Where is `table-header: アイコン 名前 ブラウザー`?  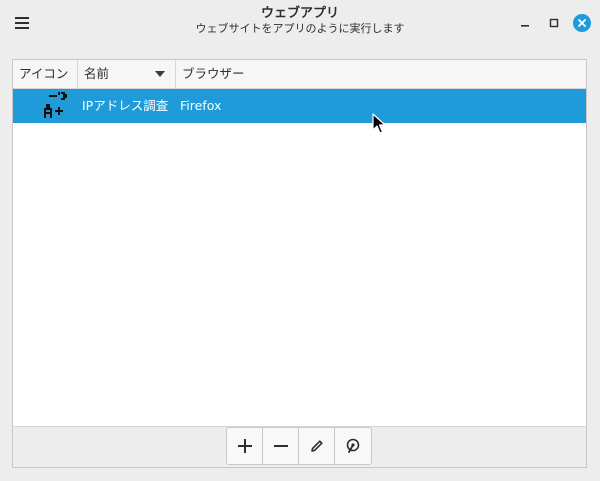 table-header: アイコン 名前 ブラウザー is located at coordinates (299, 74).